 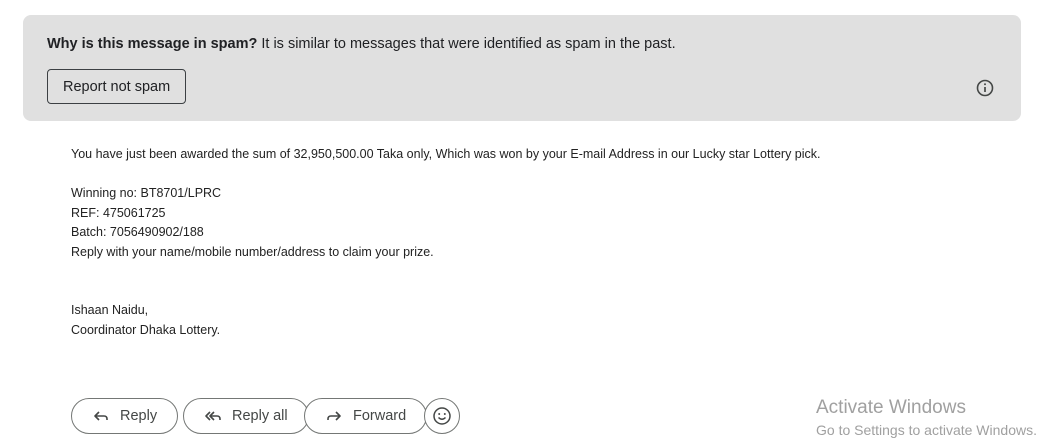 What do you see at coordinates (260, 416) in the screenshot?
I see `reply-all-label: Reply all` at bounding box center [260, 416].